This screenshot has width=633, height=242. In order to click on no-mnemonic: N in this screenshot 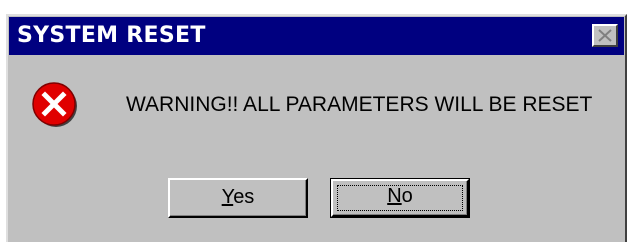, I will do `click(394, 196)`.